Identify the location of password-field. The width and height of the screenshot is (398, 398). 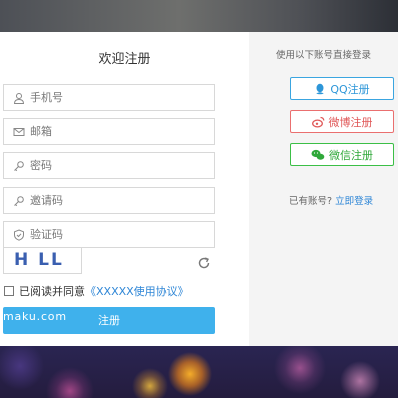
(109, 165).